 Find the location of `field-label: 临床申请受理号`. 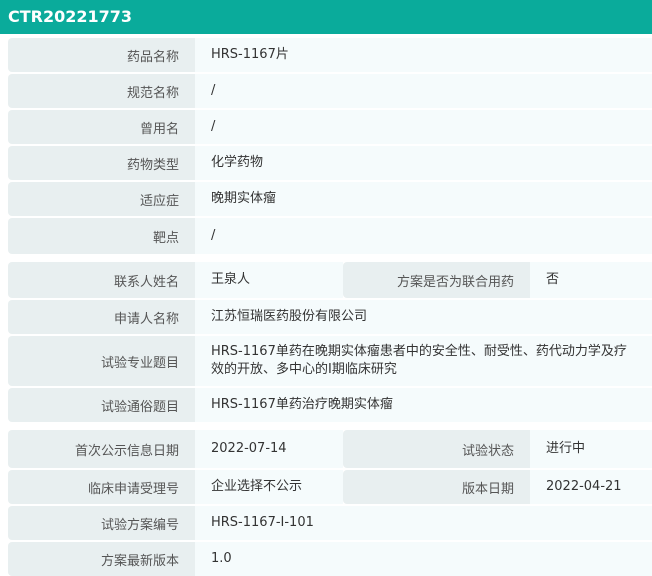

field-label: 临床申请受理号 is located at coordinates (101, 487).